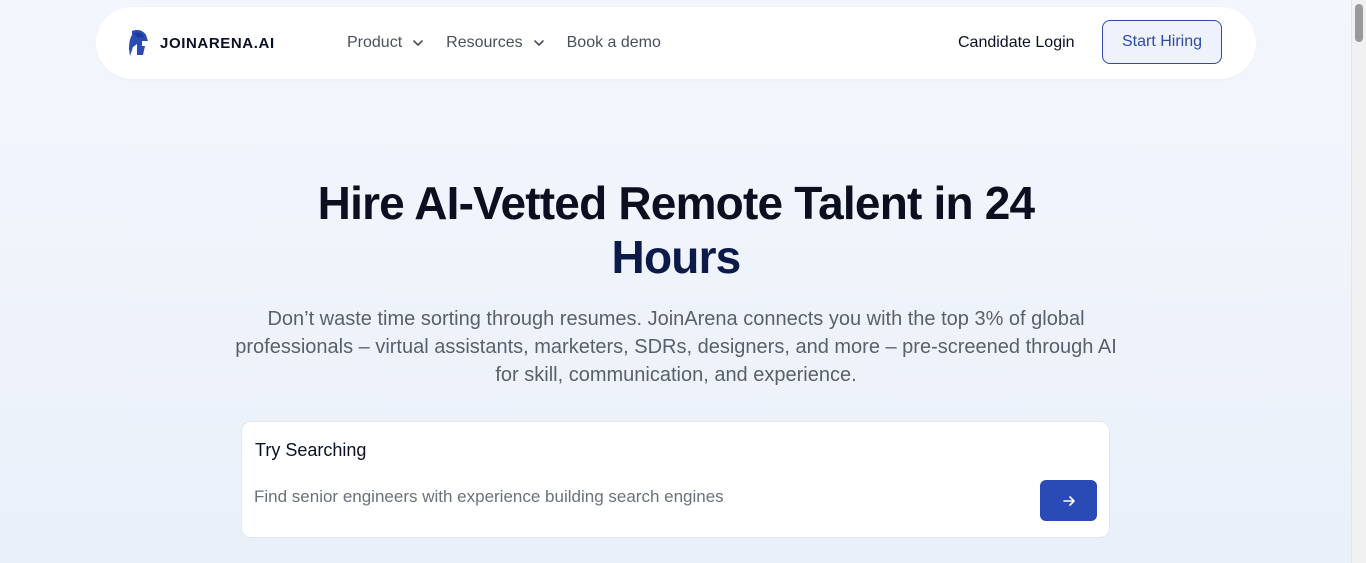 This screenshot has height=563, width=1366. What do you see at coordinates (217, 43) in the screenshot?
I see `brand-name: JOINARENA.AI` at bounding box center [217, 43].